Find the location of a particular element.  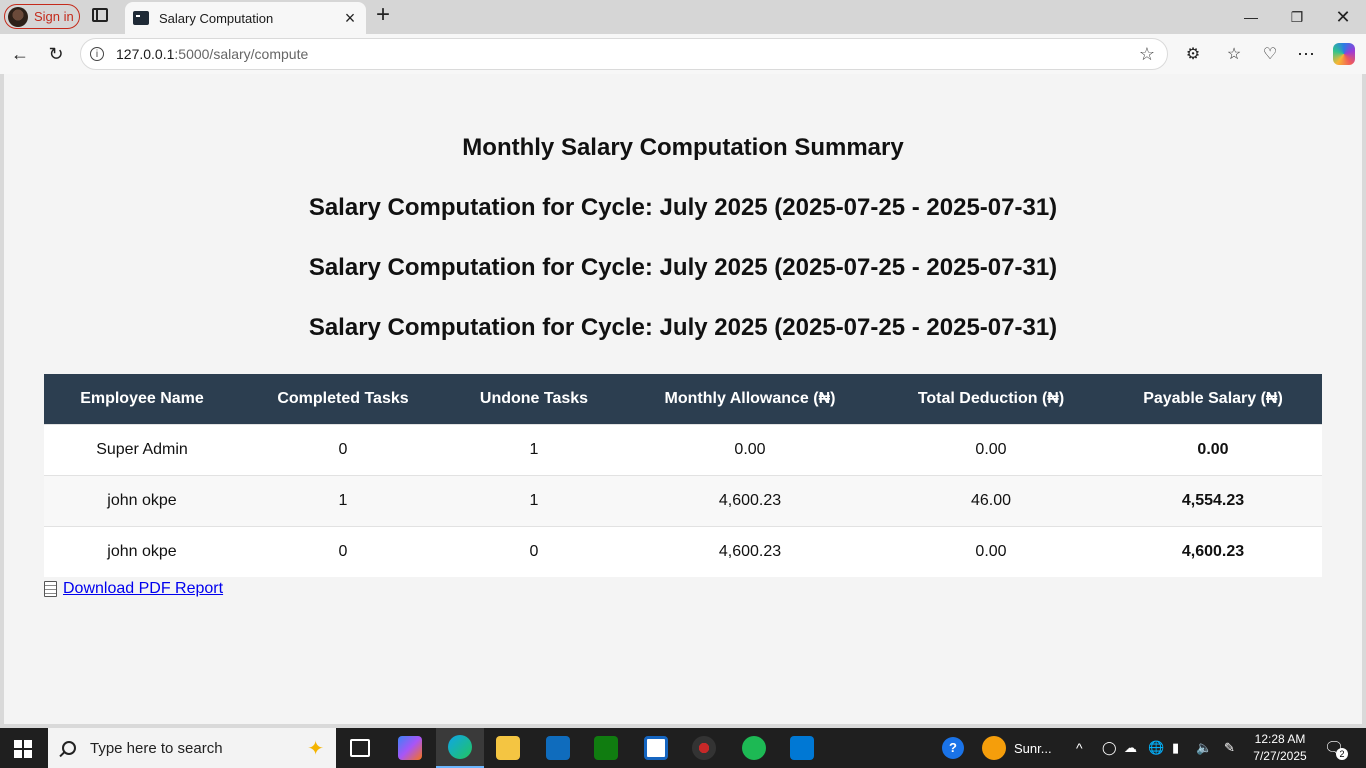

payable-salary-cell: 4,554.23 is located at coordinates (1213, 501).